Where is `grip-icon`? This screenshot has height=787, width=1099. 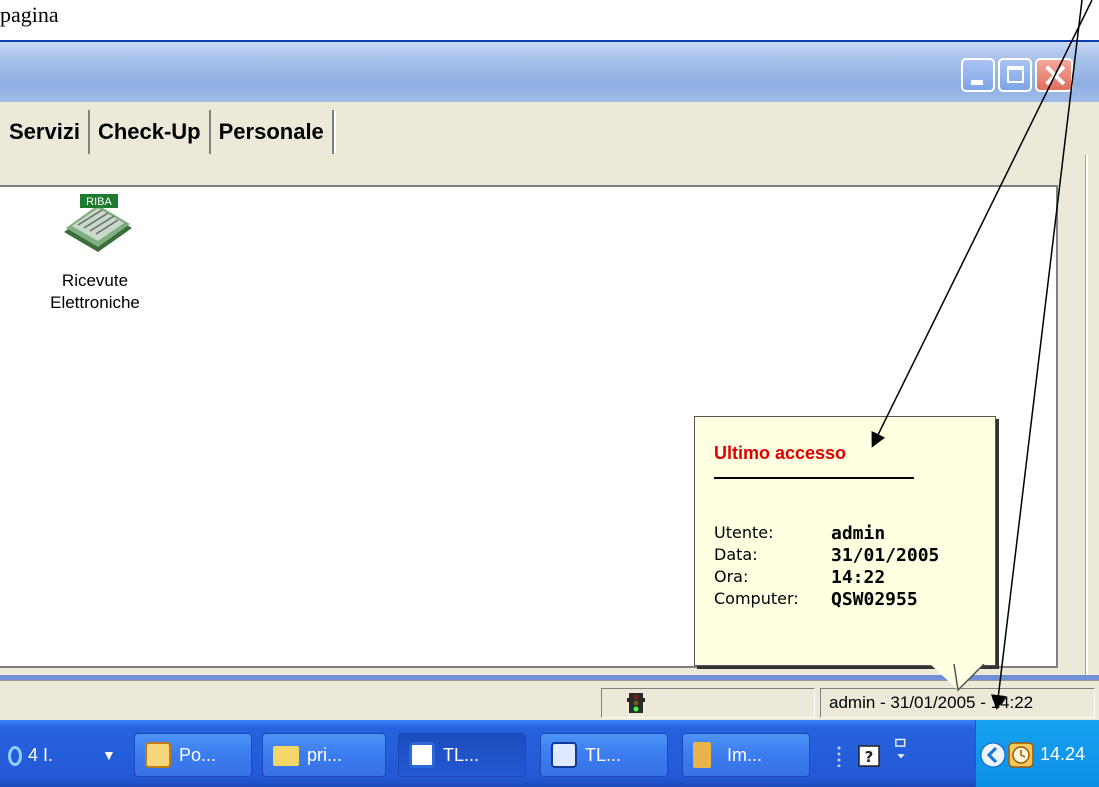 grip-icon is located at coordinates (839, 756).